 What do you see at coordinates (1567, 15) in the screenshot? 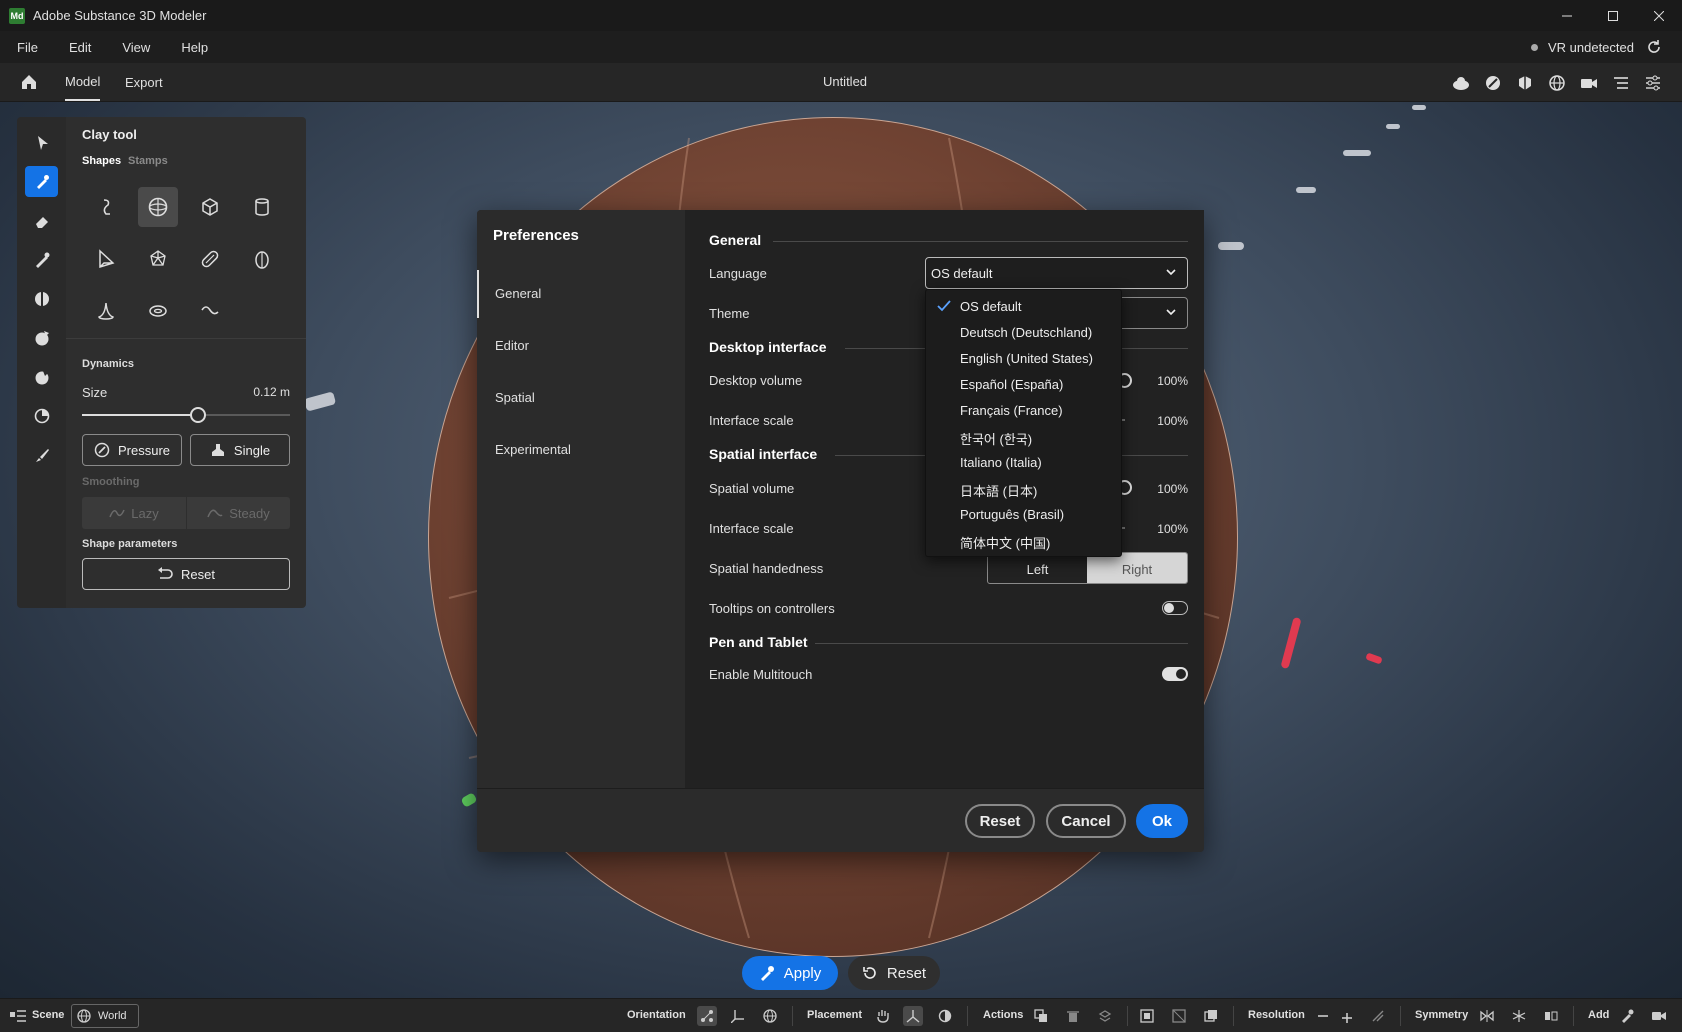
I see `minimize-icon` at bounding box center [1567, 15].